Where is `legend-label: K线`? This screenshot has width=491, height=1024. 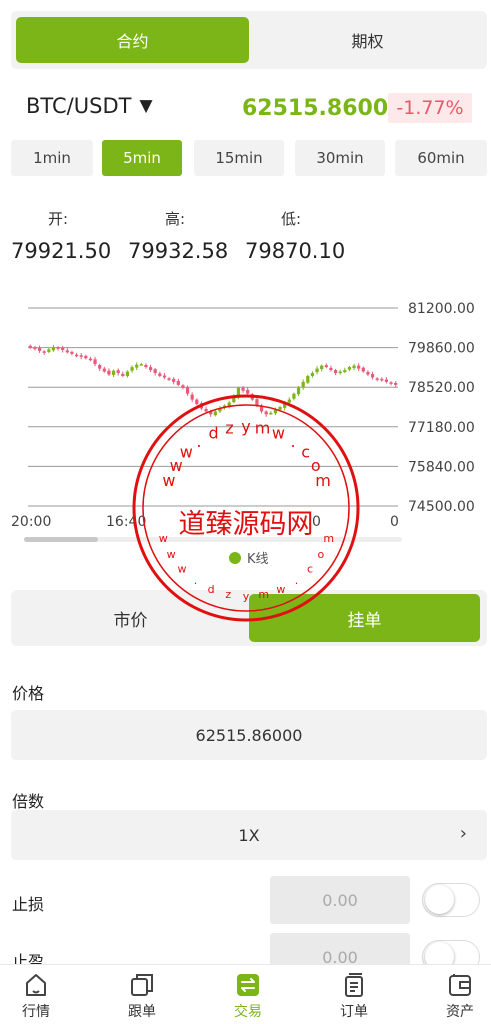
legend-label: K线 is located at coordinates (258, 559).